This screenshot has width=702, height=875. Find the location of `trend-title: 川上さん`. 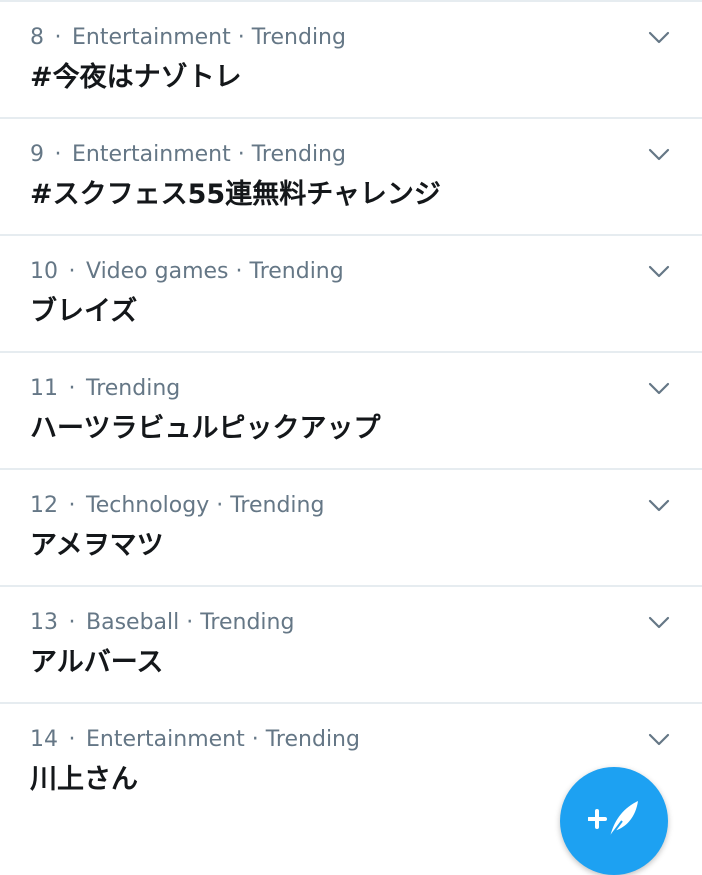

trend-title: 川上さん is located at coordinates (84, 779).